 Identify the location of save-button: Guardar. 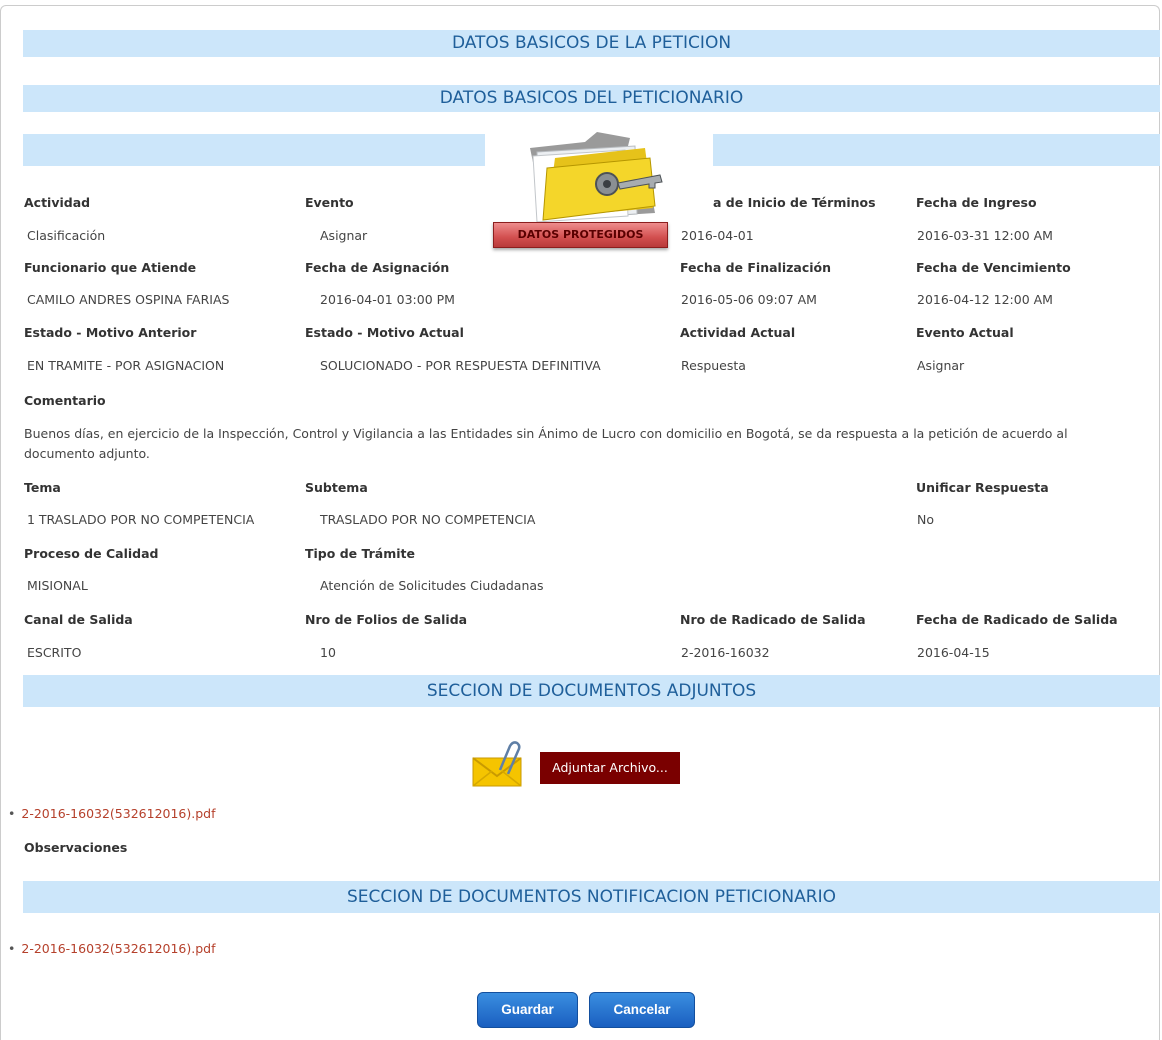
(527, 1010).